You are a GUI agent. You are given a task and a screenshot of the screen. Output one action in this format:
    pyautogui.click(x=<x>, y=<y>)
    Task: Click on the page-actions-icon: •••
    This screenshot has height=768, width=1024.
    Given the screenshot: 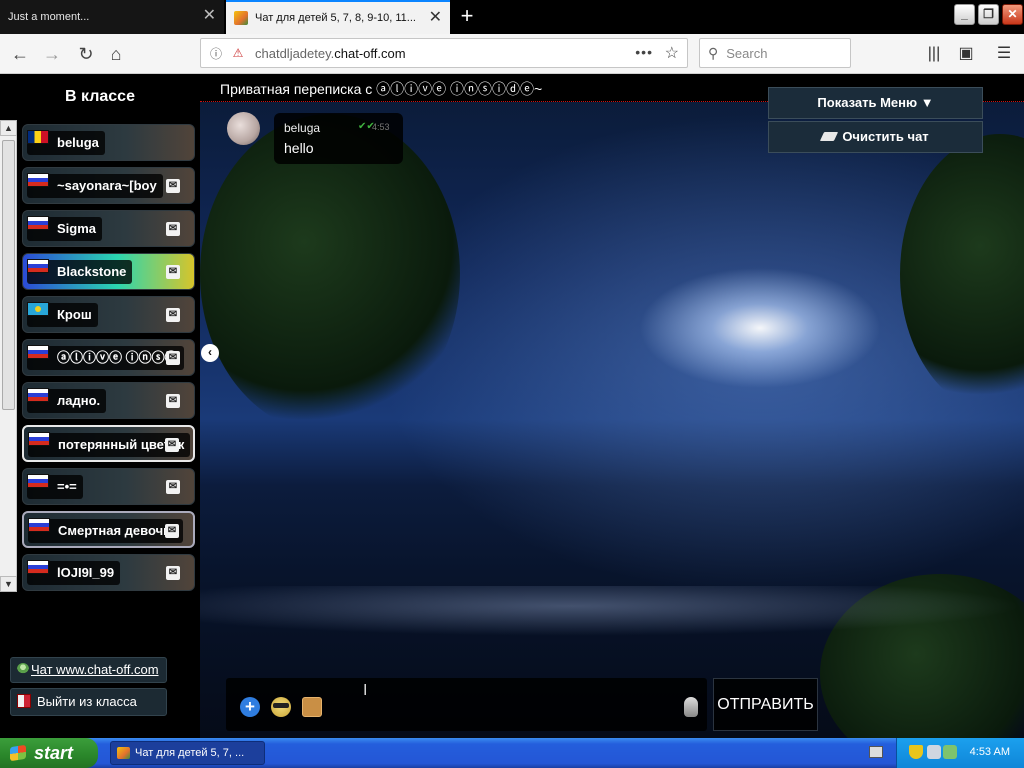 What is the action you would take?
    pyautogui.click(x=644, y=52)
    